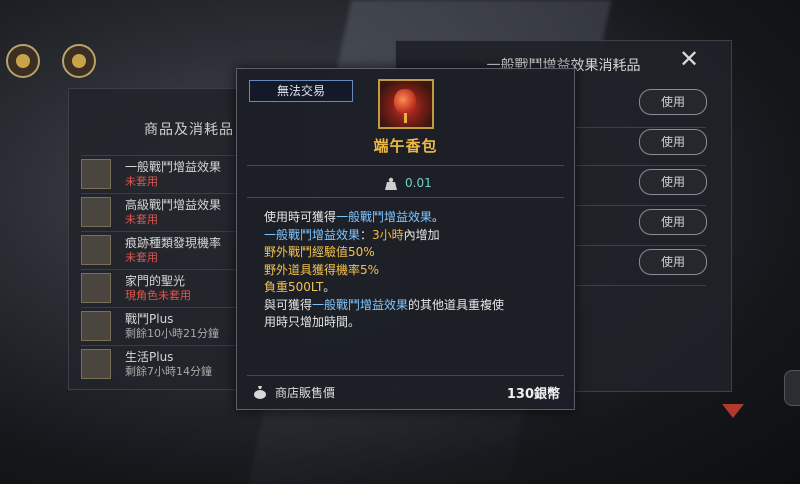 The width and height of the screenshot is (800, 484). I want to click on description-line: 野外戰鬥經驗值50%, so click(411, 253).